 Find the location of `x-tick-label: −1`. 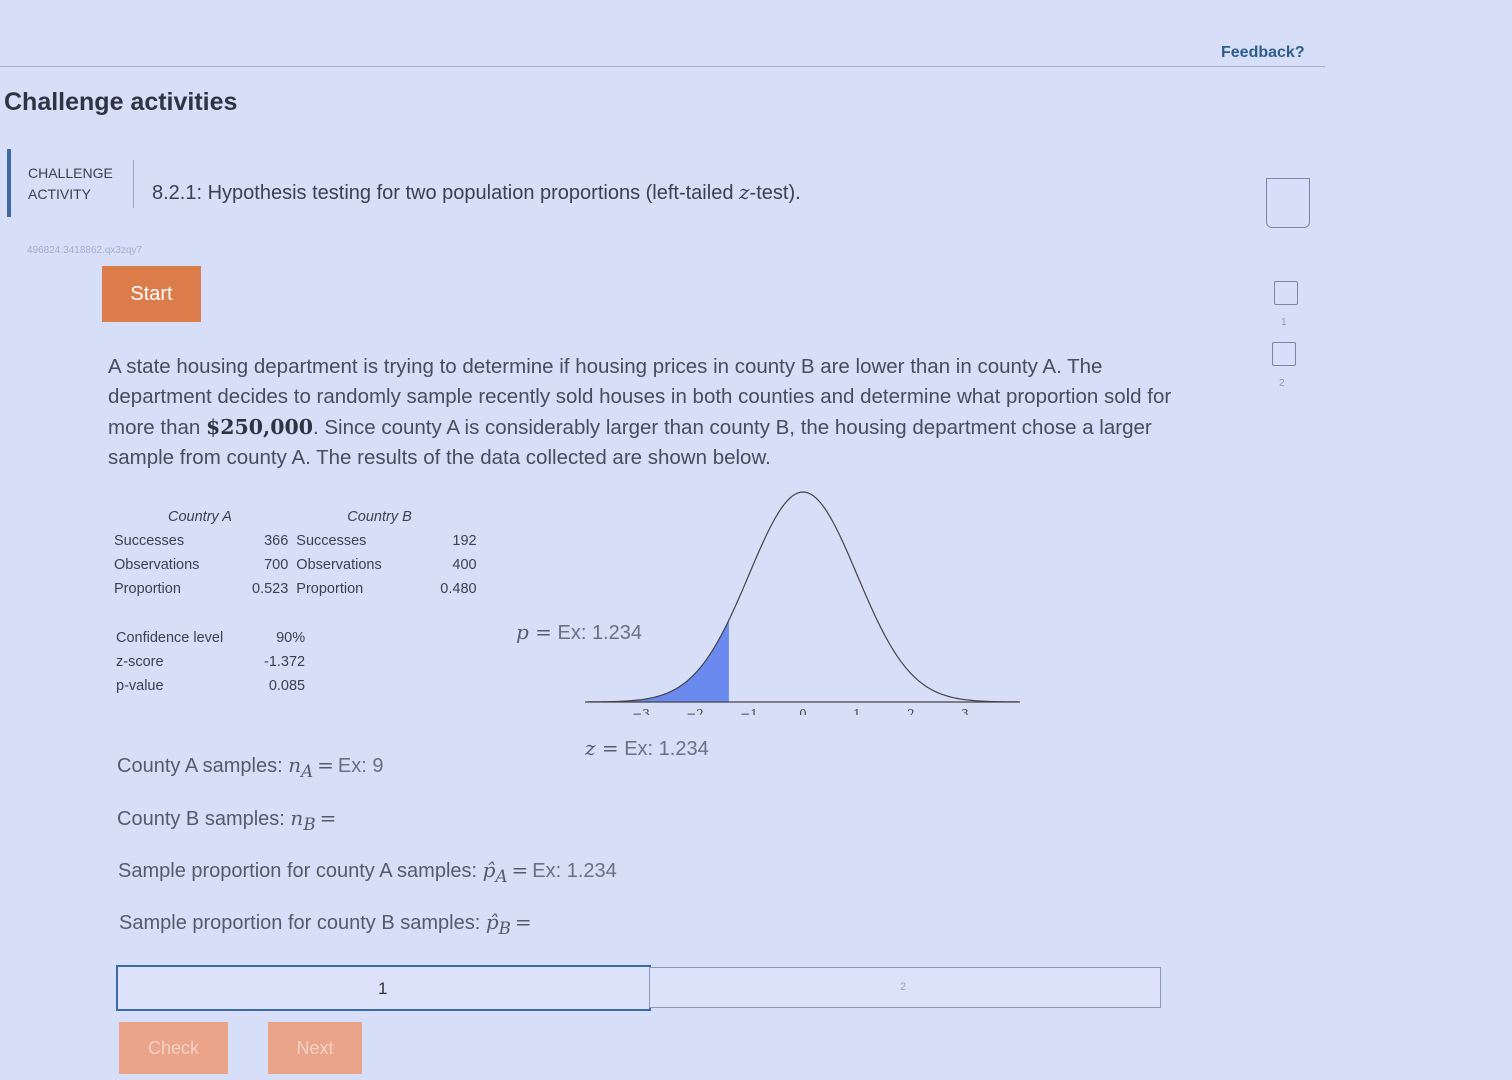

x-tick-label: −1 is located at coordinates (749, 711).